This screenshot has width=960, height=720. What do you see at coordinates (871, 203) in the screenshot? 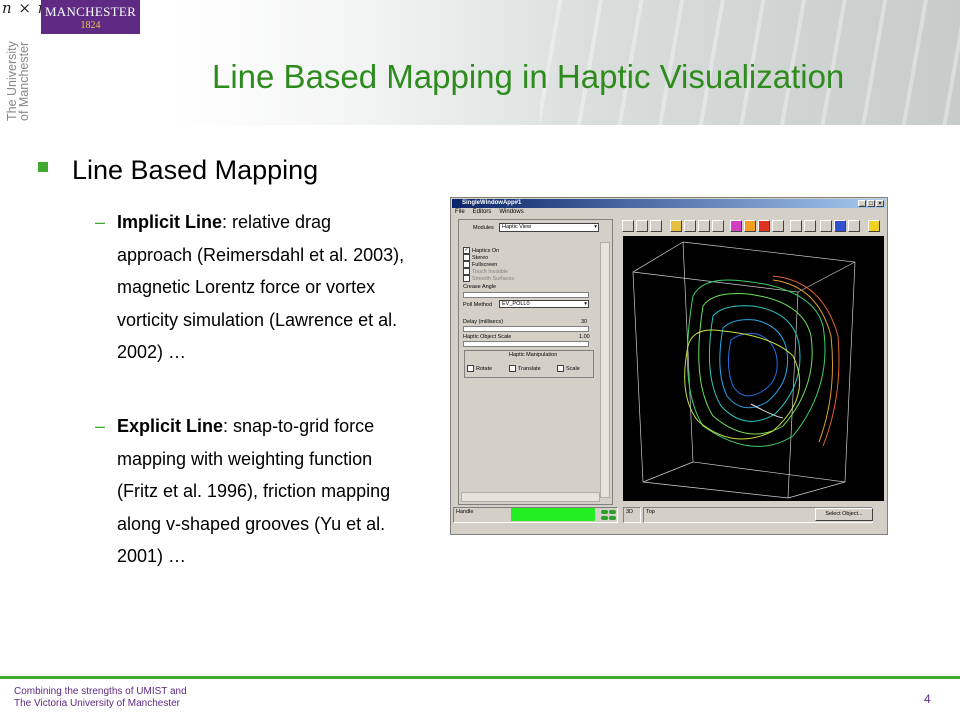
I see `maximize-icon: □` at bounding box center [871, 203].